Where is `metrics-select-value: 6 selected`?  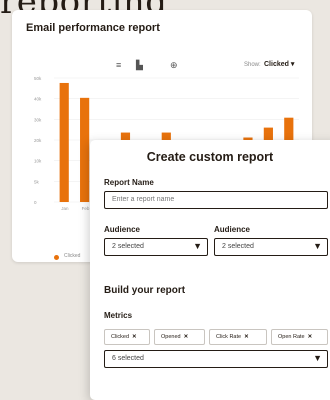
metrics-select-value: 6 selected is located at coordinates (128, 358).